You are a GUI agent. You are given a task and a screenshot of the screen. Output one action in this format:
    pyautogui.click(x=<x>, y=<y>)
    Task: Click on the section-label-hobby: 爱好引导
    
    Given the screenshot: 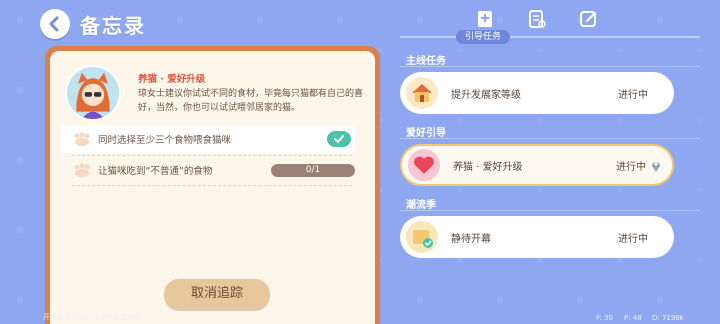 What is the action you would take?
    pyautogui.click(x=426, y=133)
    